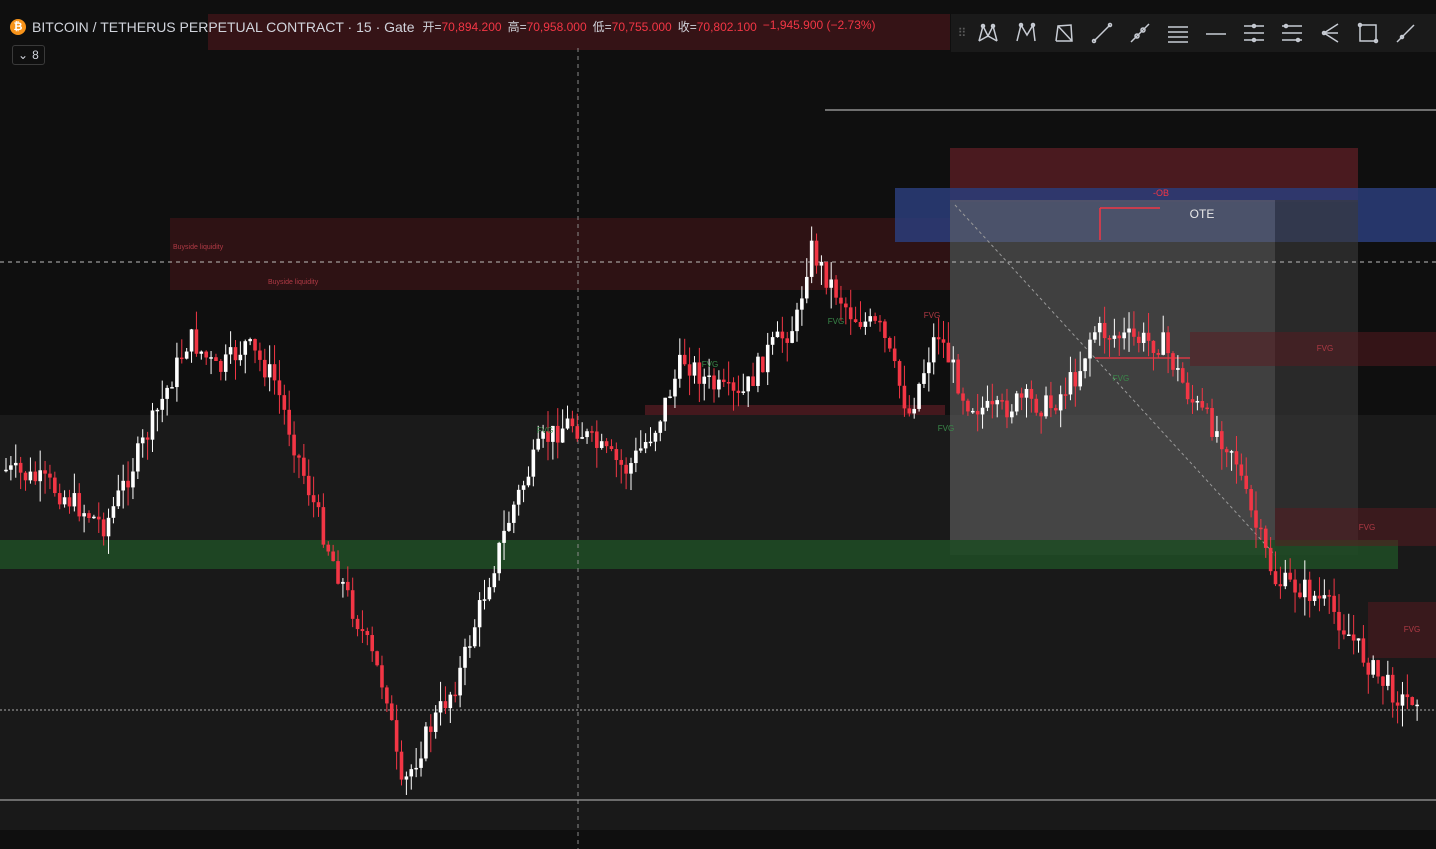 The height and width of the screenshot is (849, 1436). What do you see at coordinates (988, 33) in the screenshot?
I see `xabcd-pattern-icon` at bounding box center [988, 33].